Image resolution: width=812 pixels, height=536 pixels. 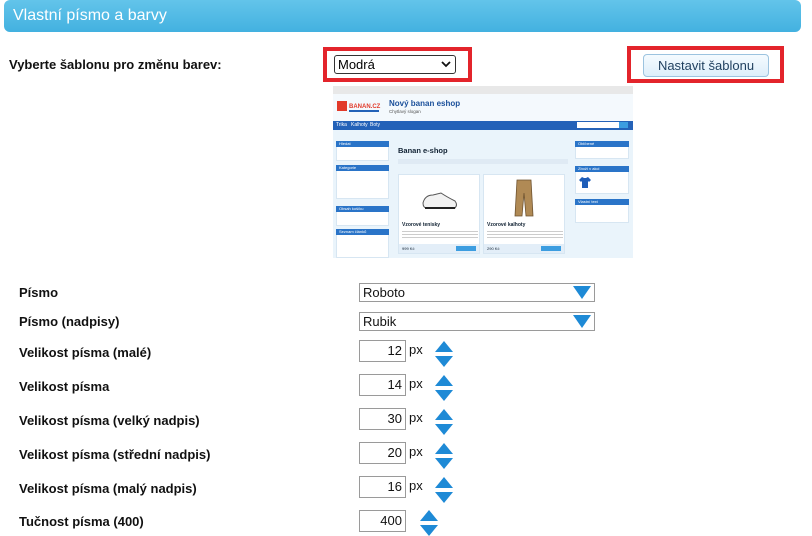 What do you see at coordinates (439, 214) in the screenshot?
I see `preview-product-card: Vzorové tenisky 999 Kč` at bounding box center [439, 214].